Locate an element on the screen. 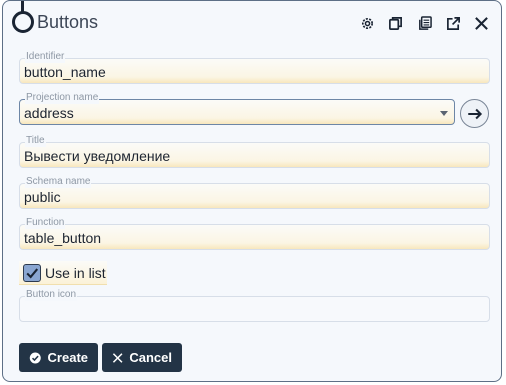 The width and height of the screenshot is (506, 385). open-external-icon is located at coordinates (453, 23).